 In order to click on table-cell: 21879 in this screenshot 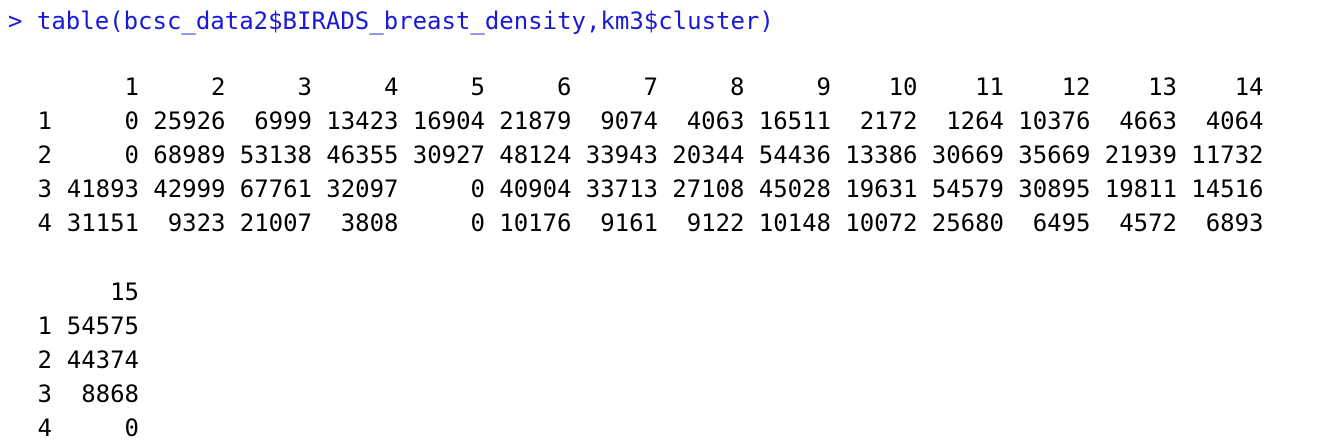, I will do `click(535, 121)`.